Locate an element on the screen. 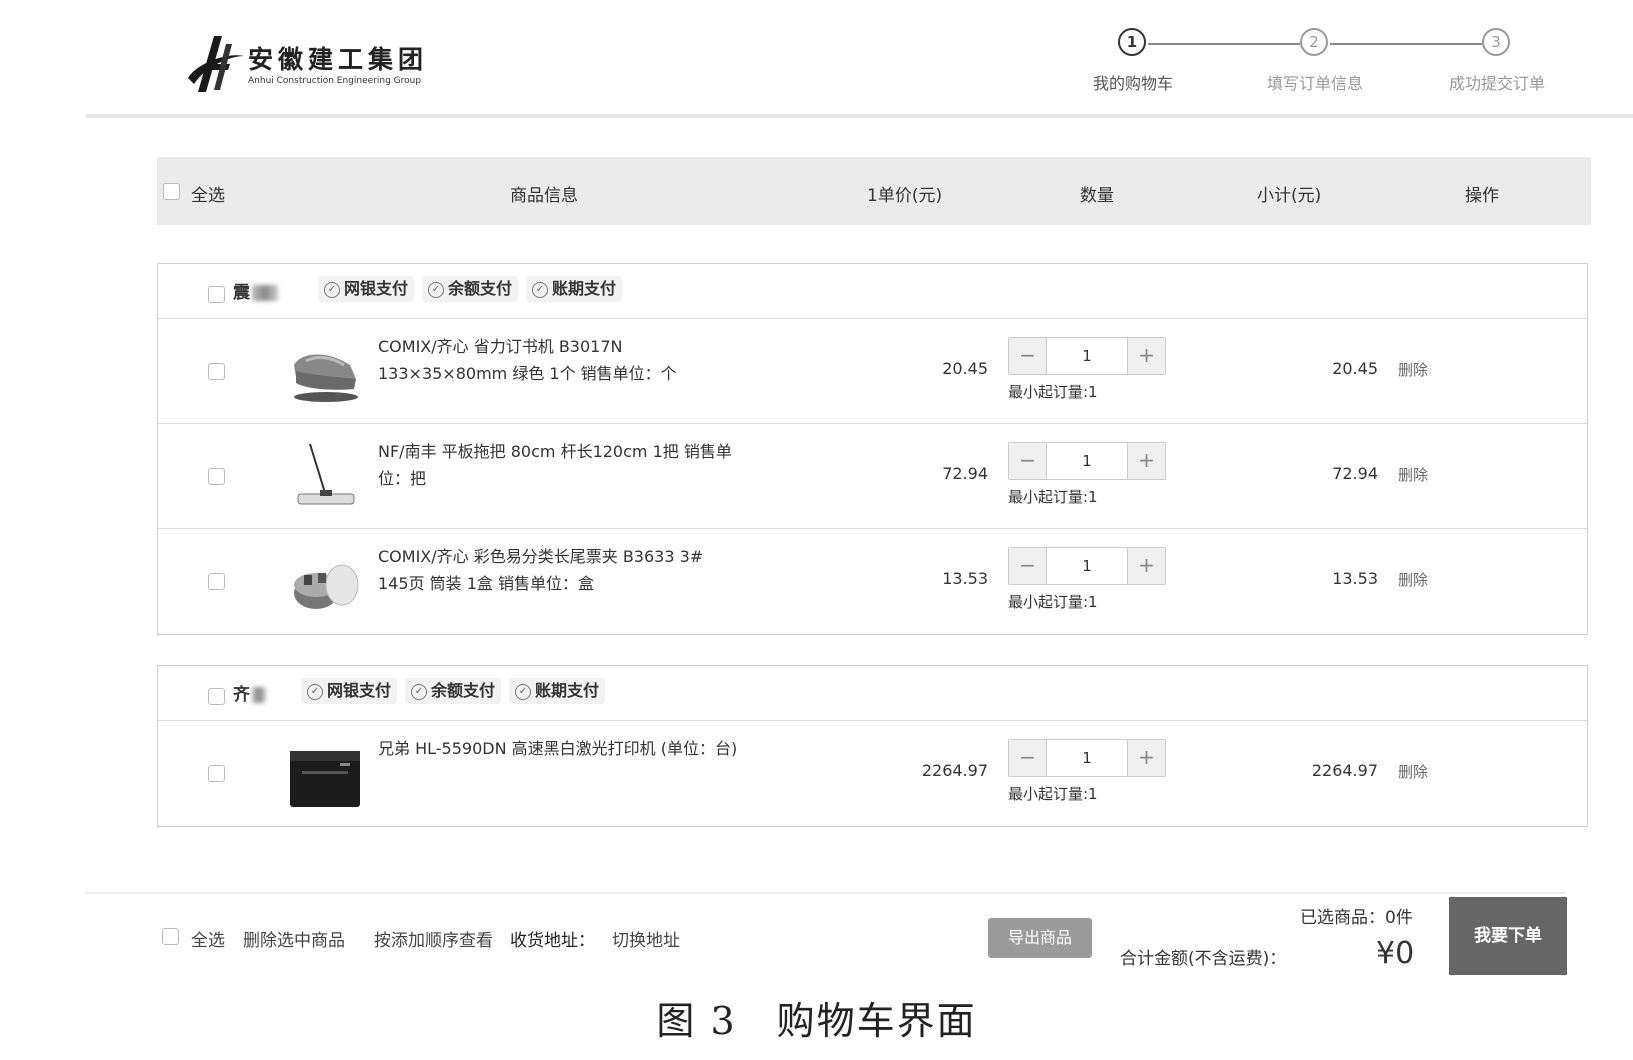 The width and height of the screenshot is (1633, 1060). payment-tag-online-bank: ✓ 网银支付 is located at coordinates (366, 289).